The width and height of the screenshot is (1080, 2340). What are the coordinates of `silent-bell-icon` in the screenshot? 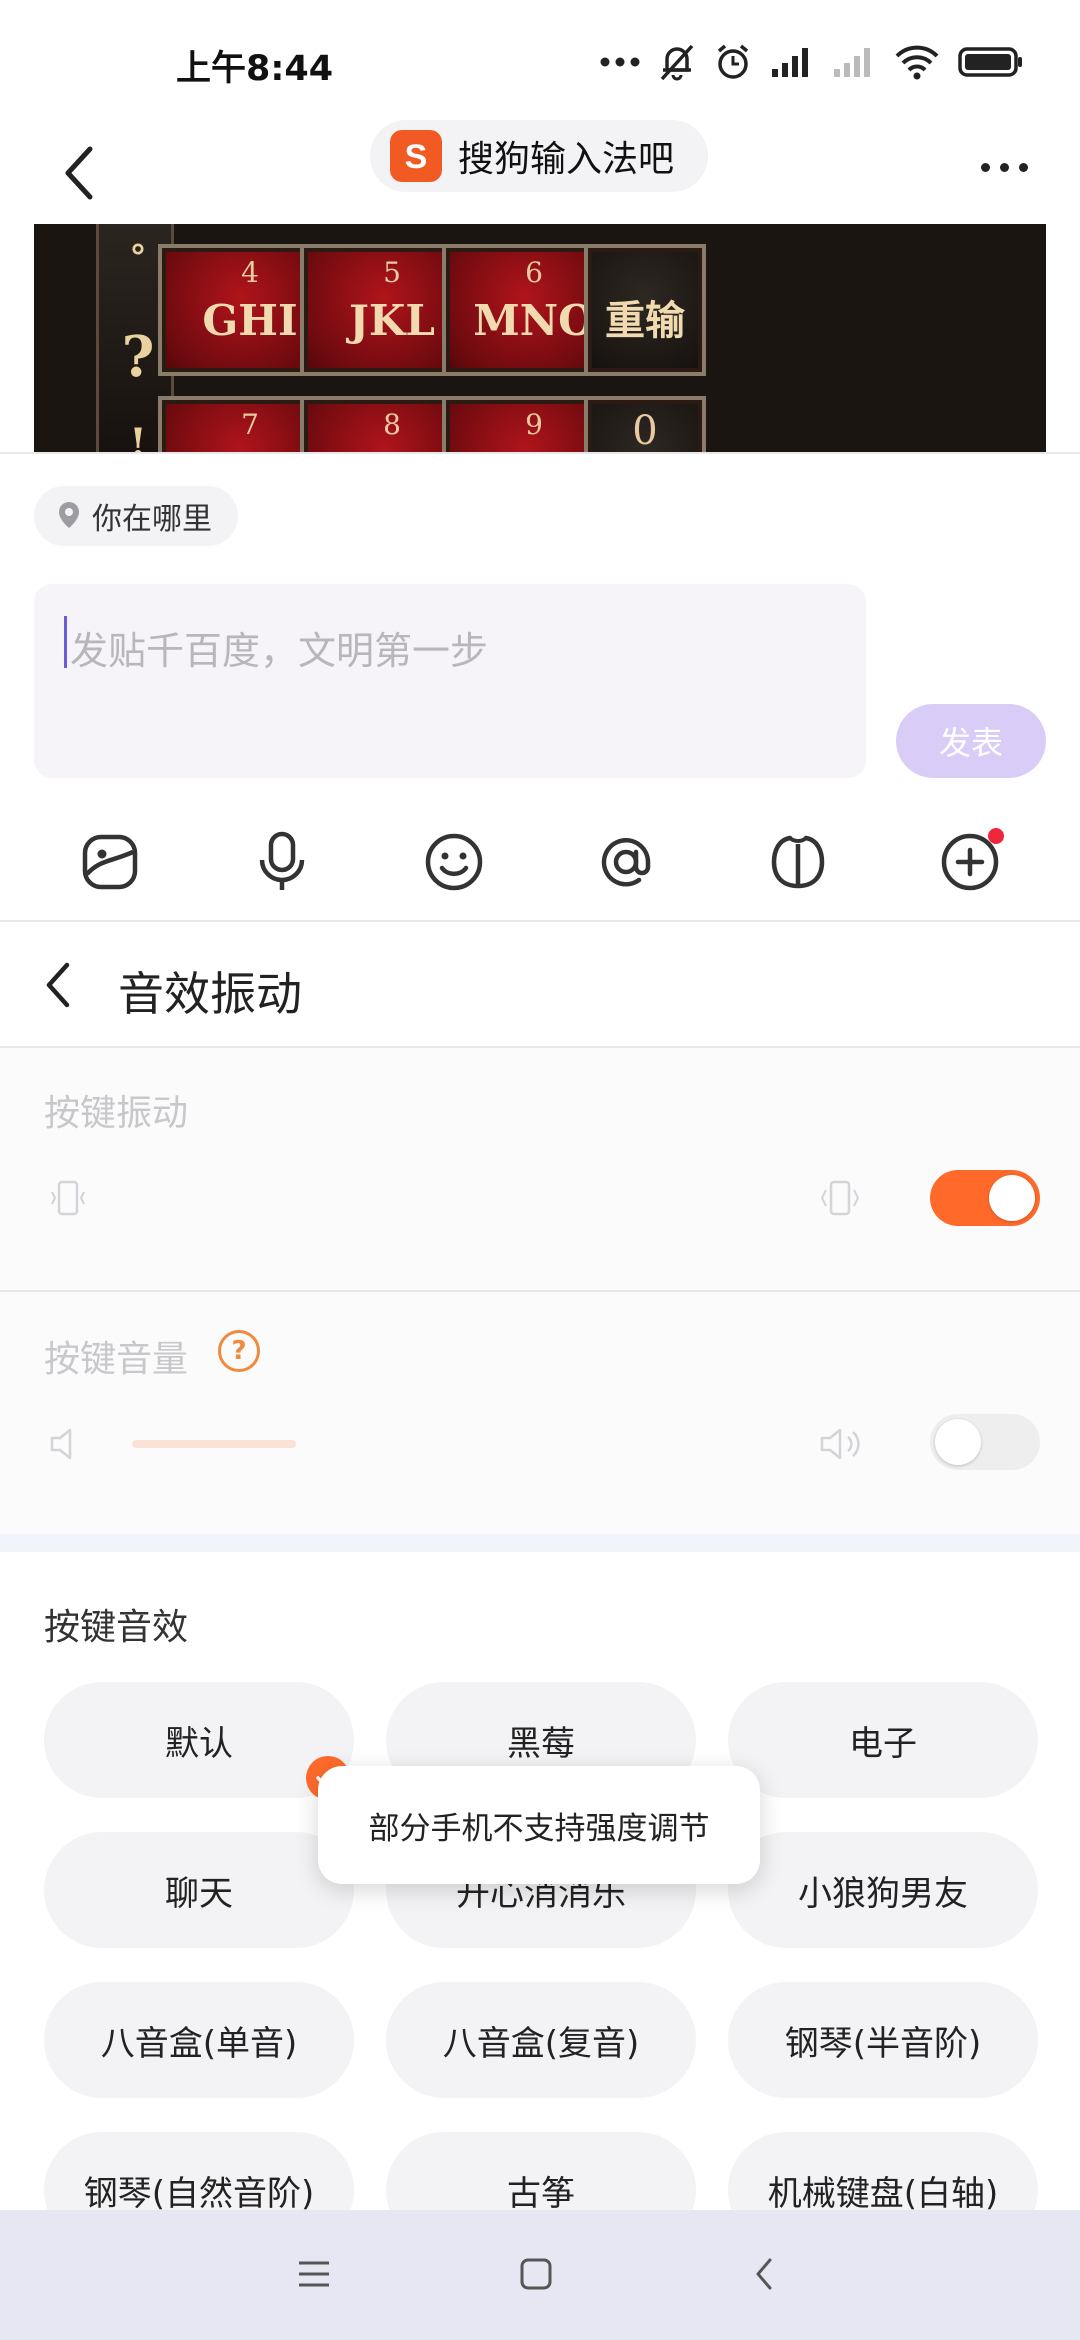 It's located at (677, 62).